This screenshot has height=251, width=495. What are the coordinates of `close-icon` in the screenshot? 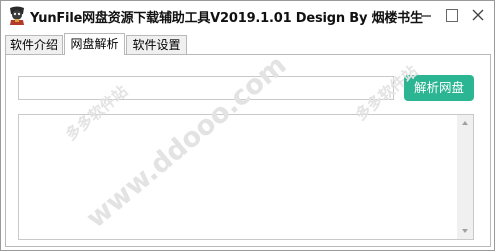 It's located at (478, 16).